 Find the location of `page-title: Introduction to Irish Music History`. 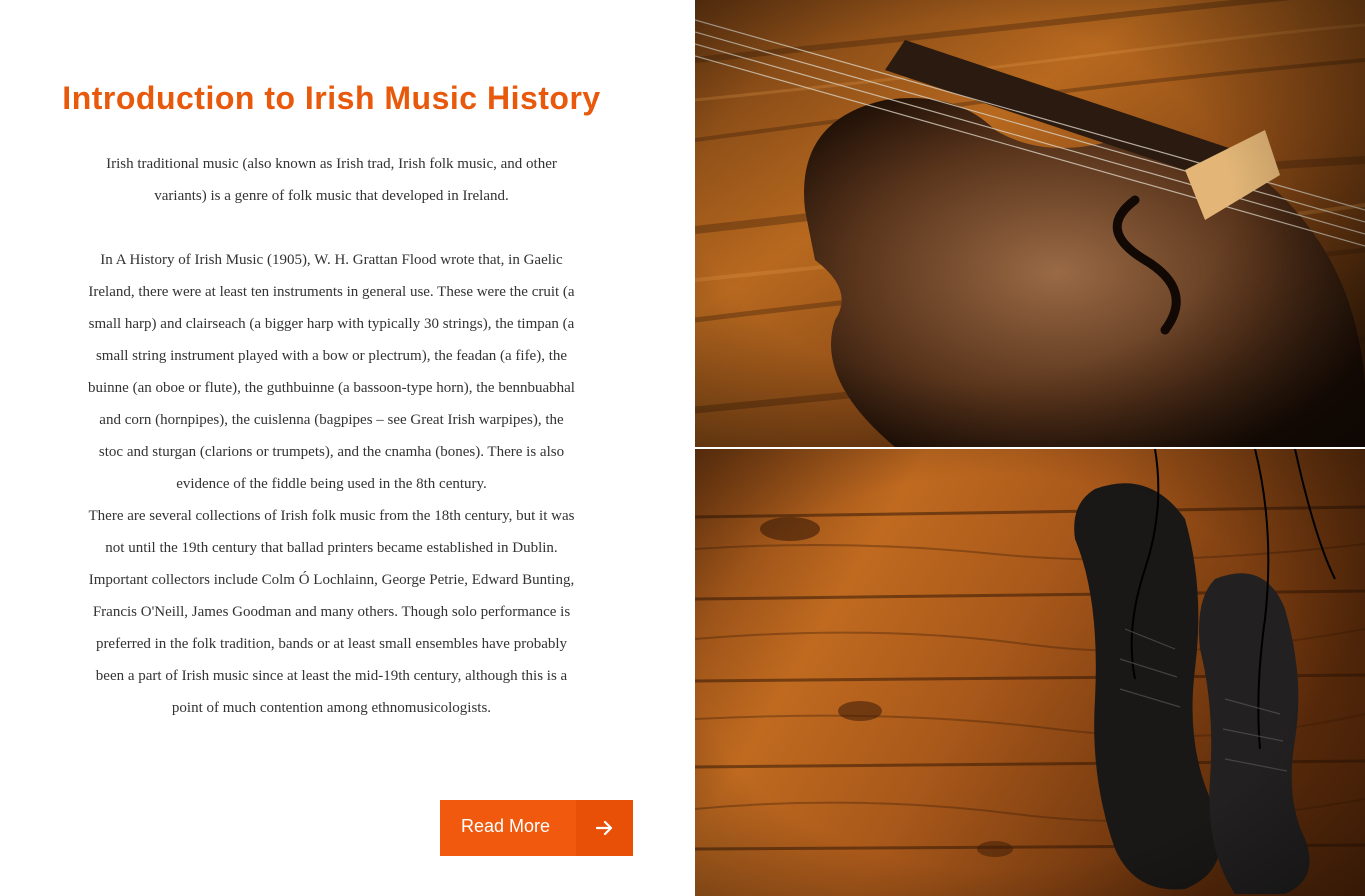

page-title: Introduction to Irish Music History is located at coordinates (331, 98).